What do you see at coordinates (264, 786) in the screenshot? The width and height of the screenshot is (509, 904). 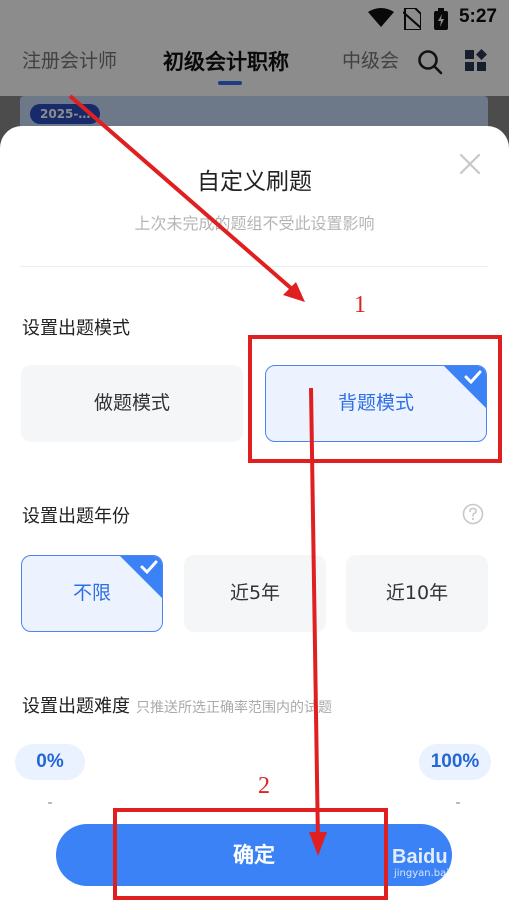 I see `annotation-label-2: 2` at bounding box center [264, 786].